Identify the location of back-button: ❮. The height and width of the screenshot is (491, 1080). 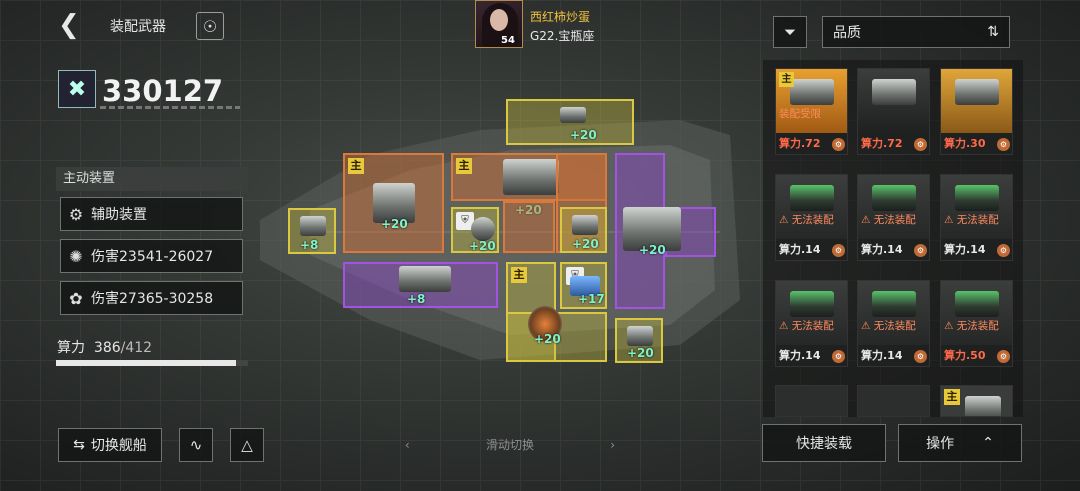
(70, 25).